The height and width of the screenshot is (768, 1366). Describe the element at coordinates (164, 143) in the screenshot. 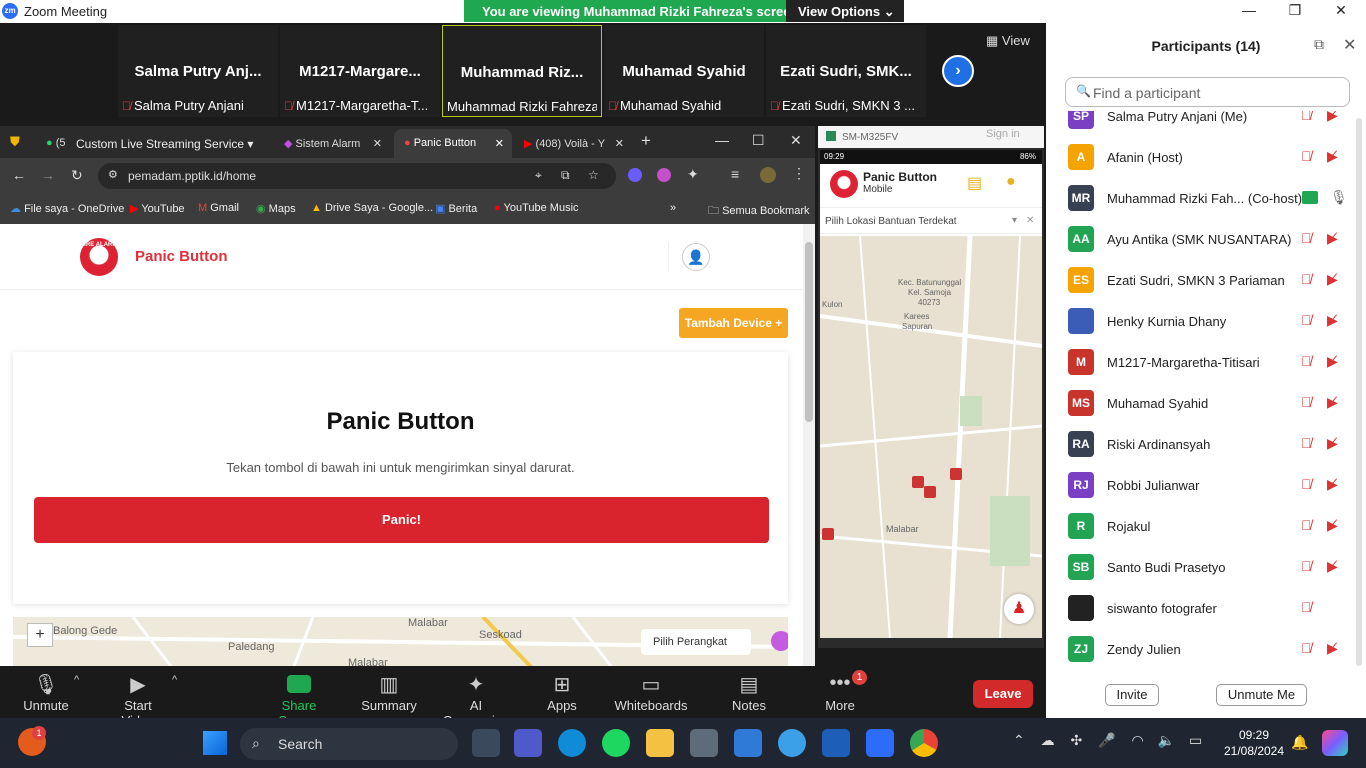

I see `tab-live-streaming: Custom Live Streaming Service ▾` at that location.